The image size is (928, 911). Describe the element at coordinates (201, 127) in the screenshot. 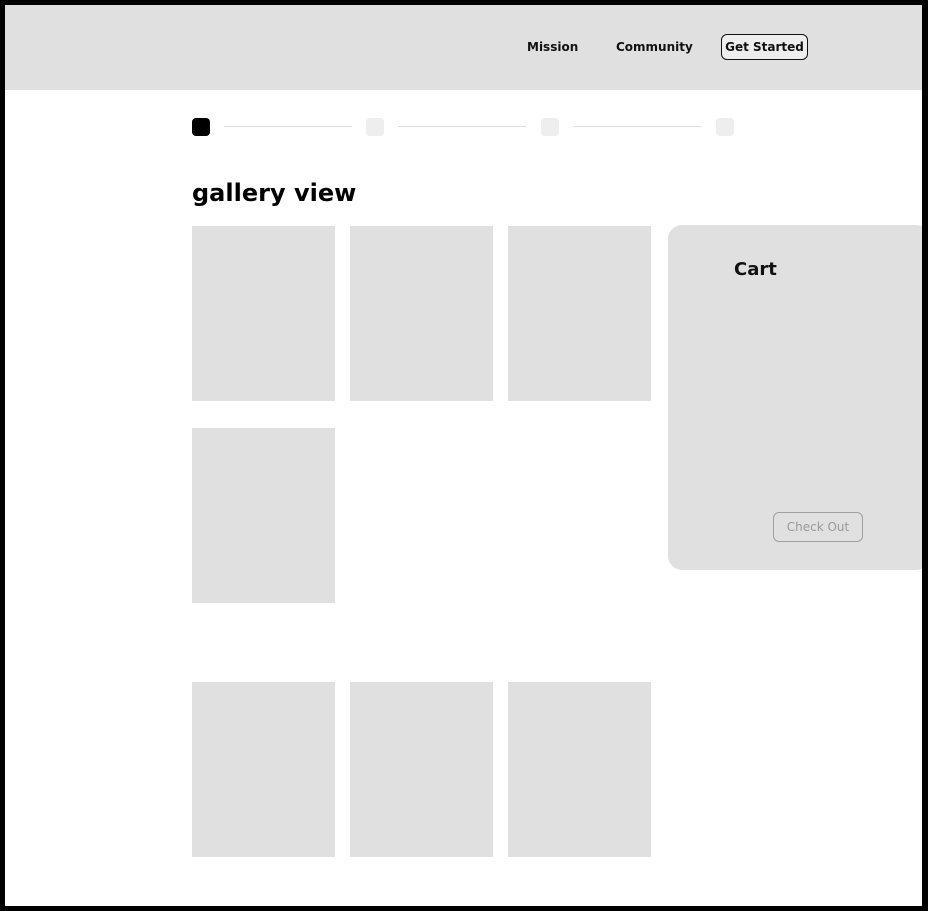

I see `step-1-indicator` at that location.